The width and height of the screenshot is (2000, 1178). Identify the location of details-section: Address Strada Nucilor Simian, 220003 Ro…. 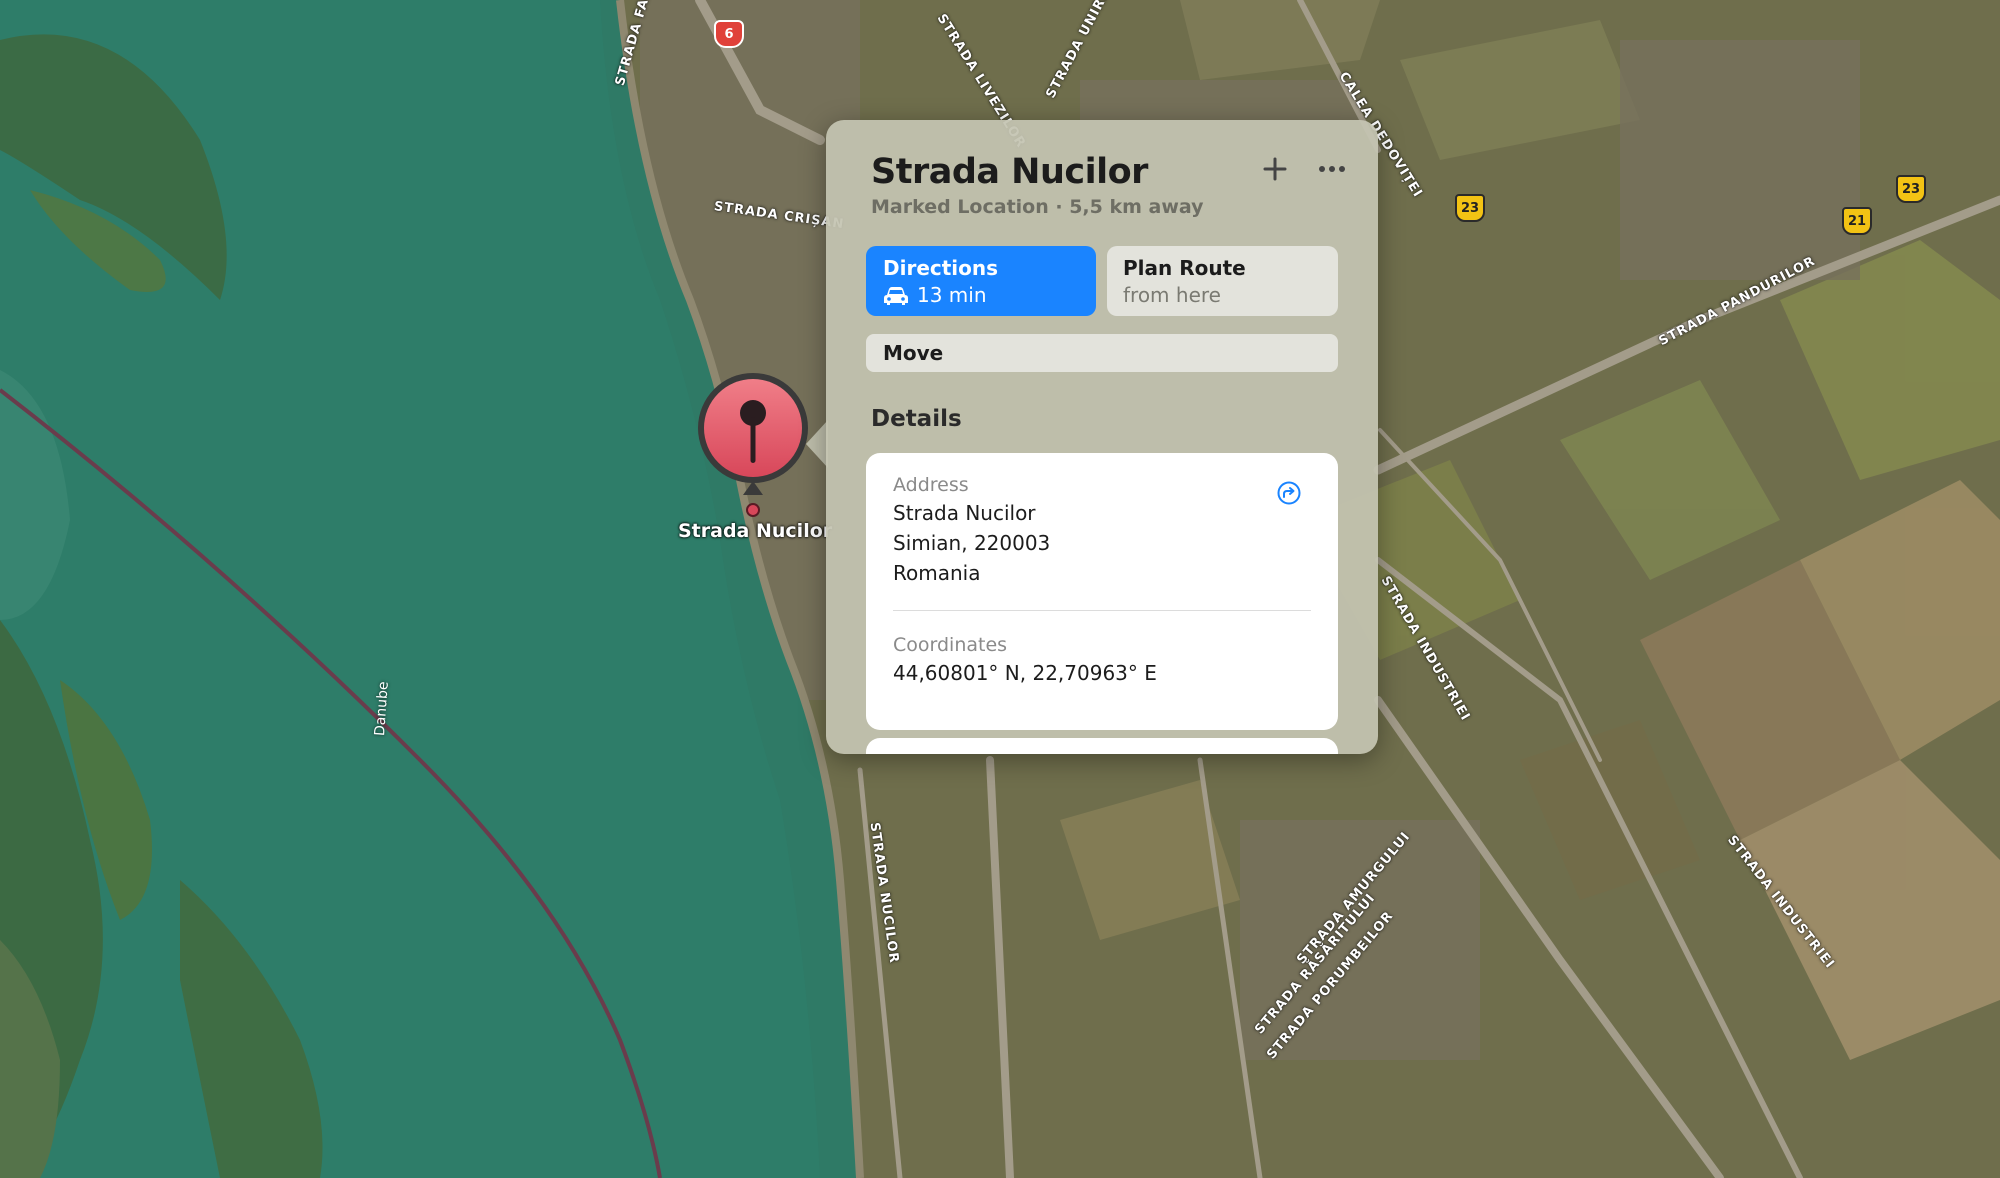
(1102, 591).